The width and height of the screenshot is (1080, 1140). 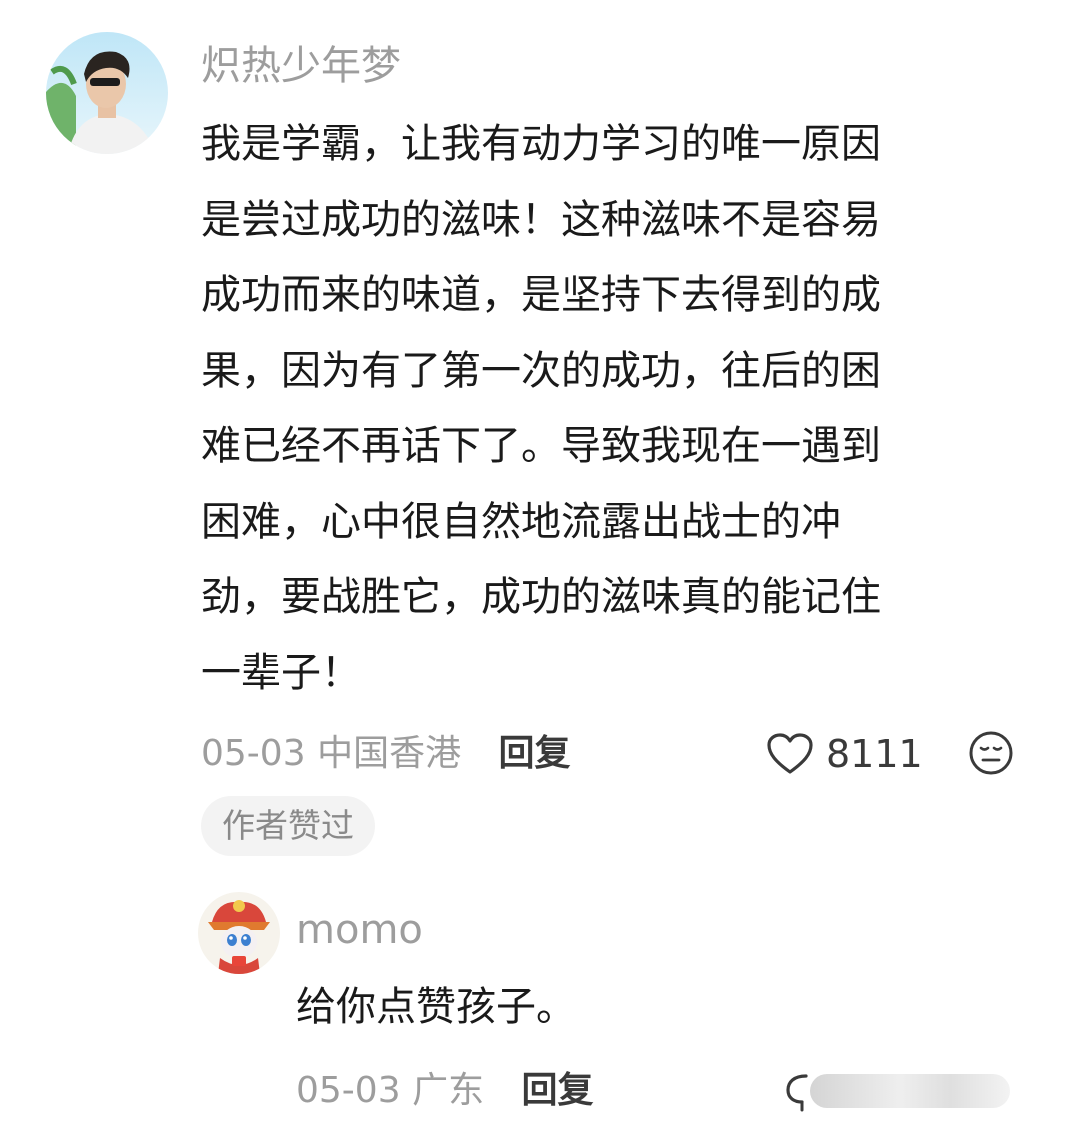 I want to click on comment-meta: 05-03 中国香港 回复, so click(x=386, y=754).